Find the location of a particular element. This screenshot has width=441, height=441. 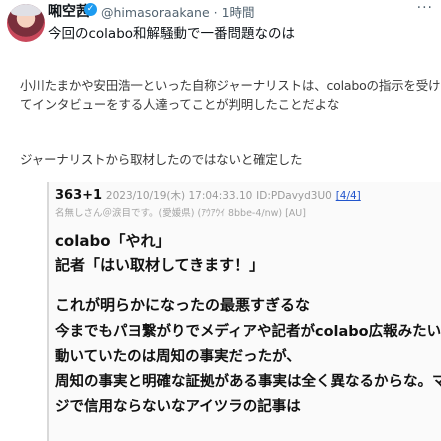

timestamp: · 1時間 is located at coordinates (234, 12).